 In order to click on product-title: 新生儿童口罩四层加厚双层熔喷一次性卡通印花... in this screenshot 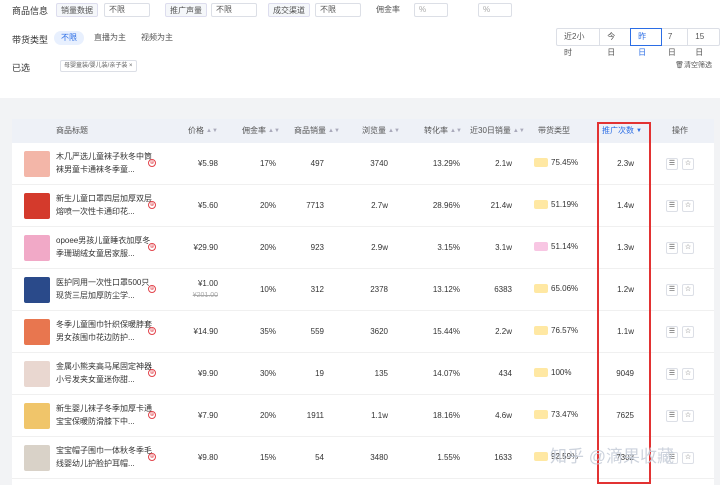, I will do `click(106, 205)`.